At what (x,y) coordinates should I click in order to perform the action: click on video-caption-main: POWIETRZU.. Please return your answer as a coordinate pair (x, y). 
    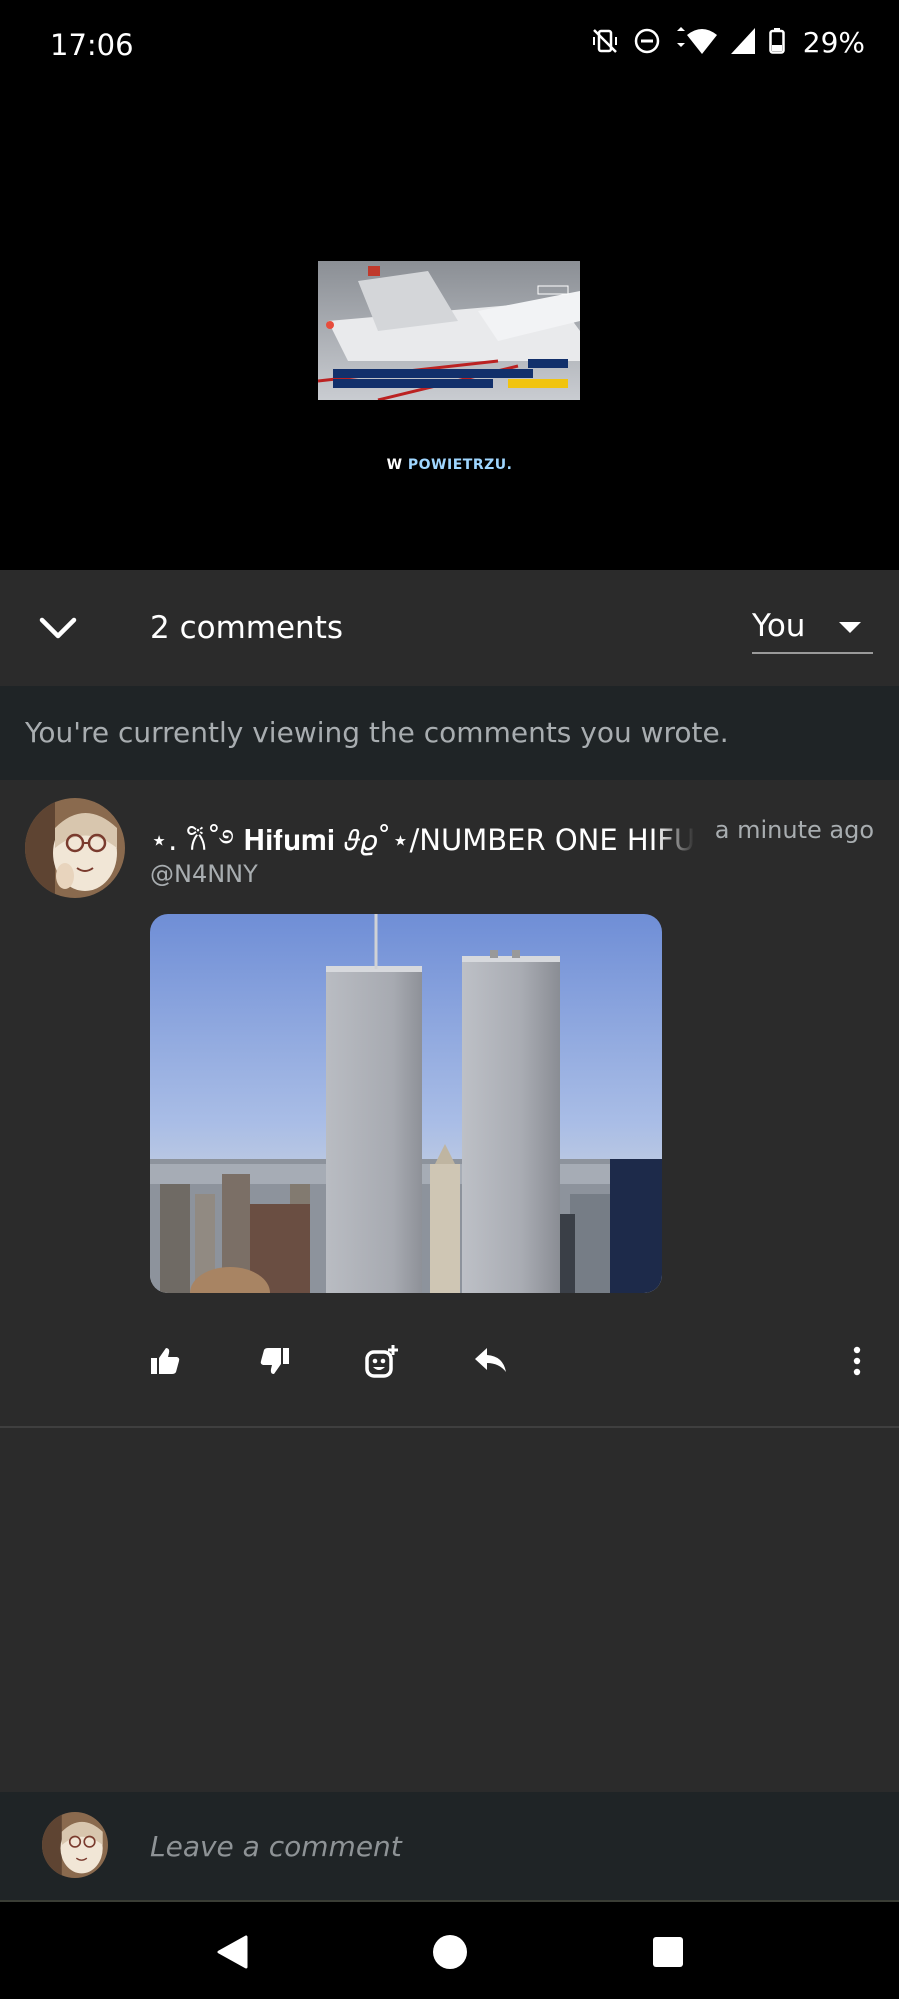
    Looking at the image, I should click on (460, 465).